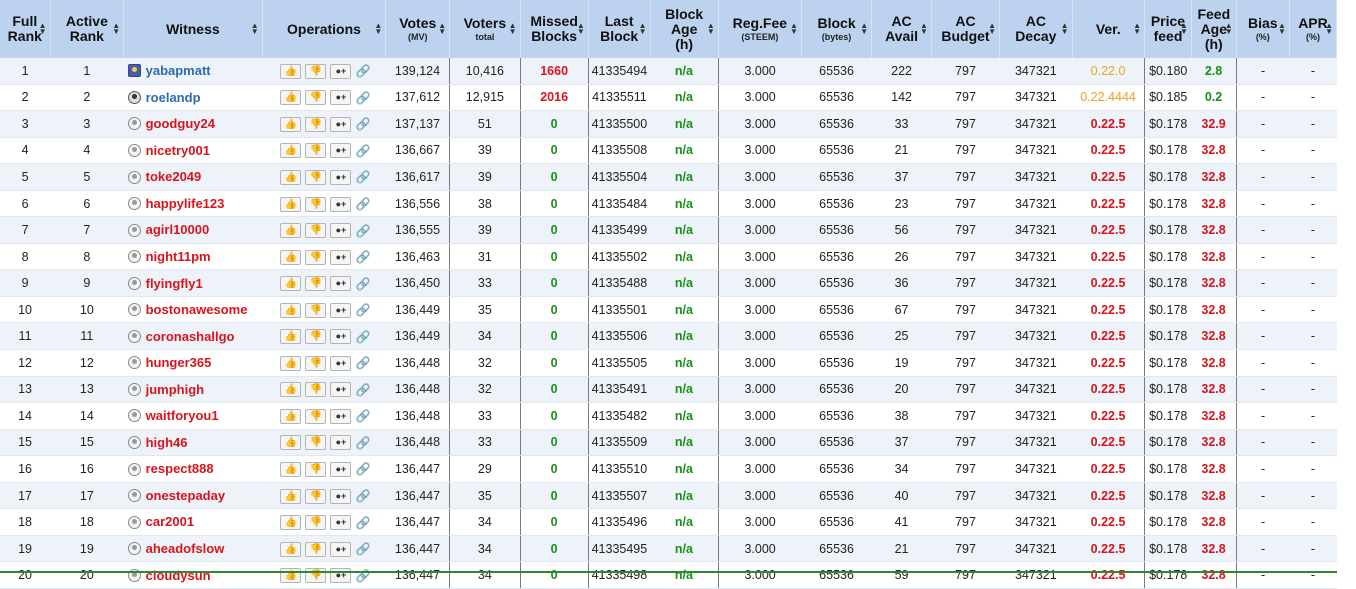 The width and height of the screenshot is (1356, 589). Describe the element at coordinates (1313, 29) in the screenshot. I see `col-apr: APR (%) ▲ ▼` at that location.